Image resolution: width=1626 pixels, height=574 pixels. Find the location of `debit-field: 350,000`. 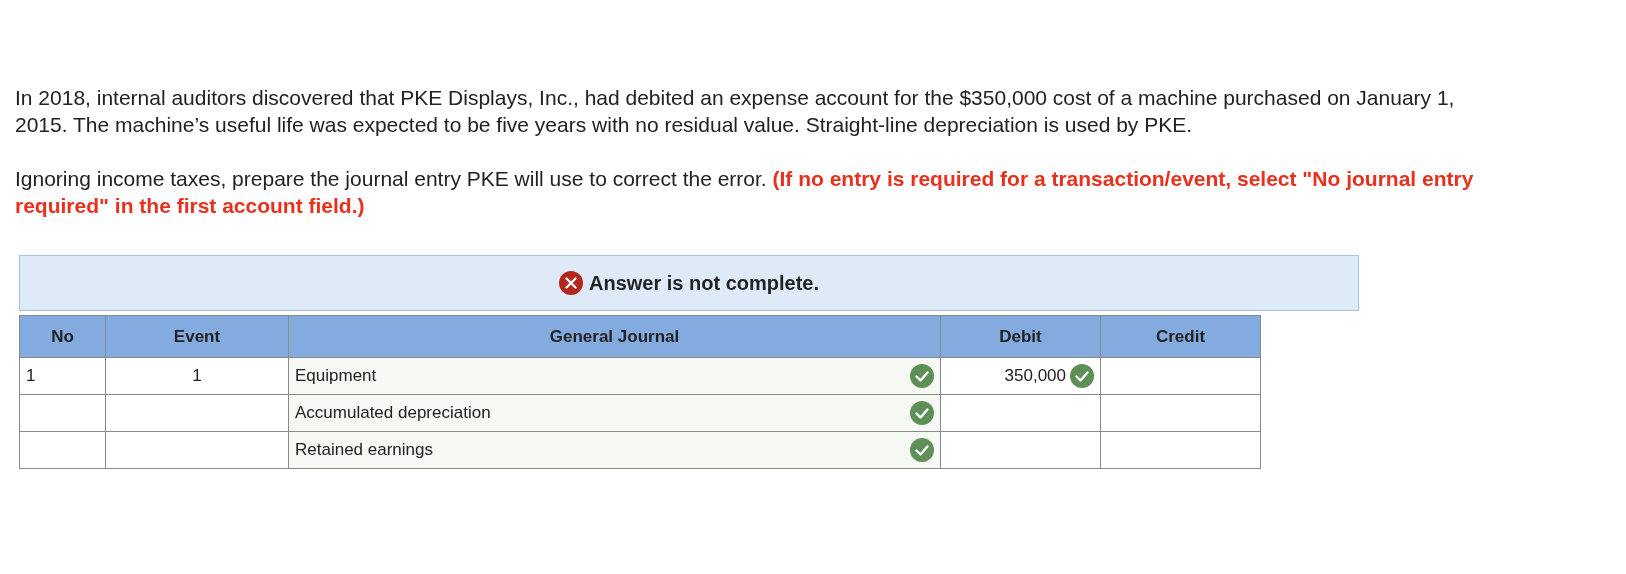

debit-field: 350,000 is located at coordinates (1020, 376).